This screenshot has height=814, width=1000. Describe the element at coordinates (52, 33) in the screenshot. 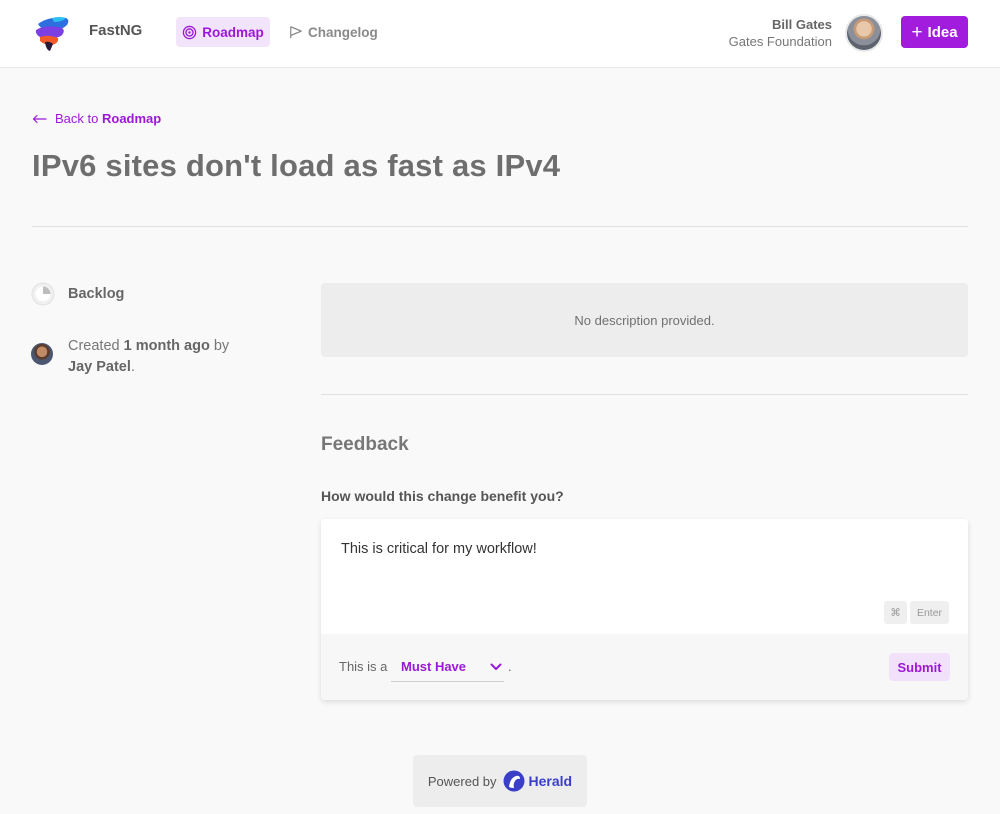

I see `fastng-logo-icon` at that location.